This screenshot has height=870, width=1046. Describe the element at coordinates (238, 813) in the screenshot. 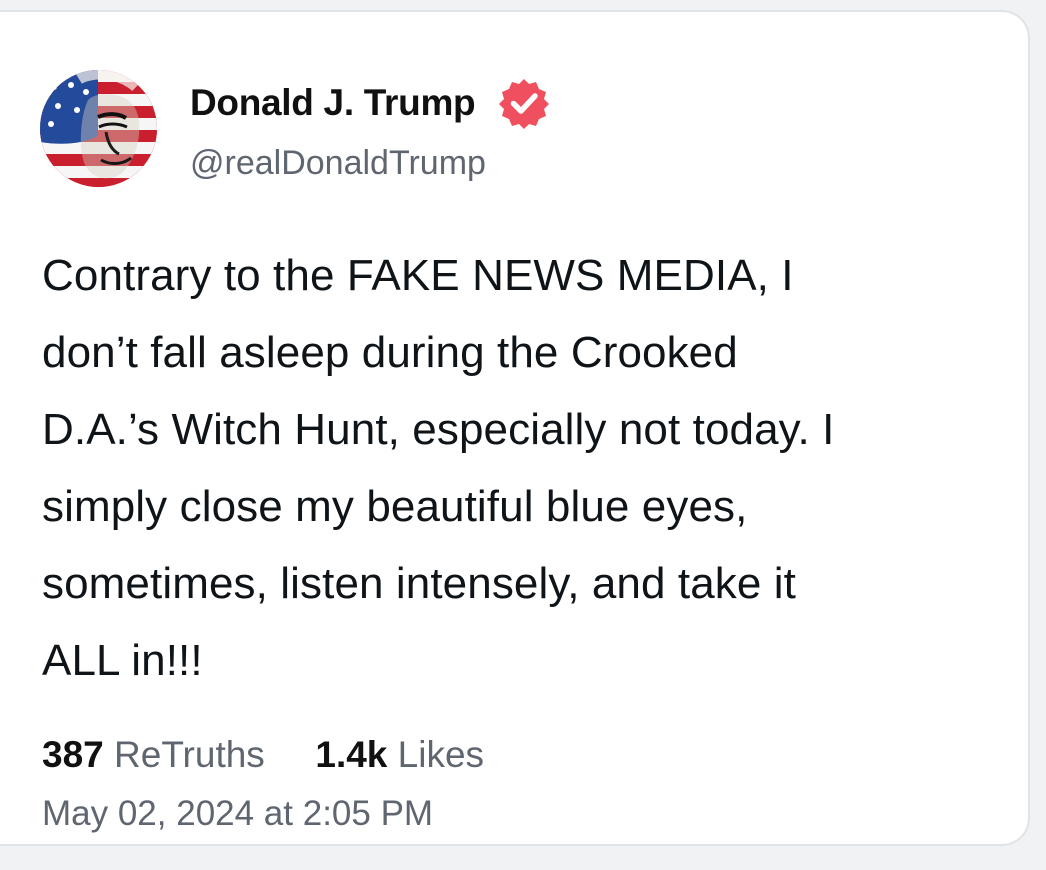

I see `post-timestamp: May 02, 2024 at 2:05 PM` at that location.